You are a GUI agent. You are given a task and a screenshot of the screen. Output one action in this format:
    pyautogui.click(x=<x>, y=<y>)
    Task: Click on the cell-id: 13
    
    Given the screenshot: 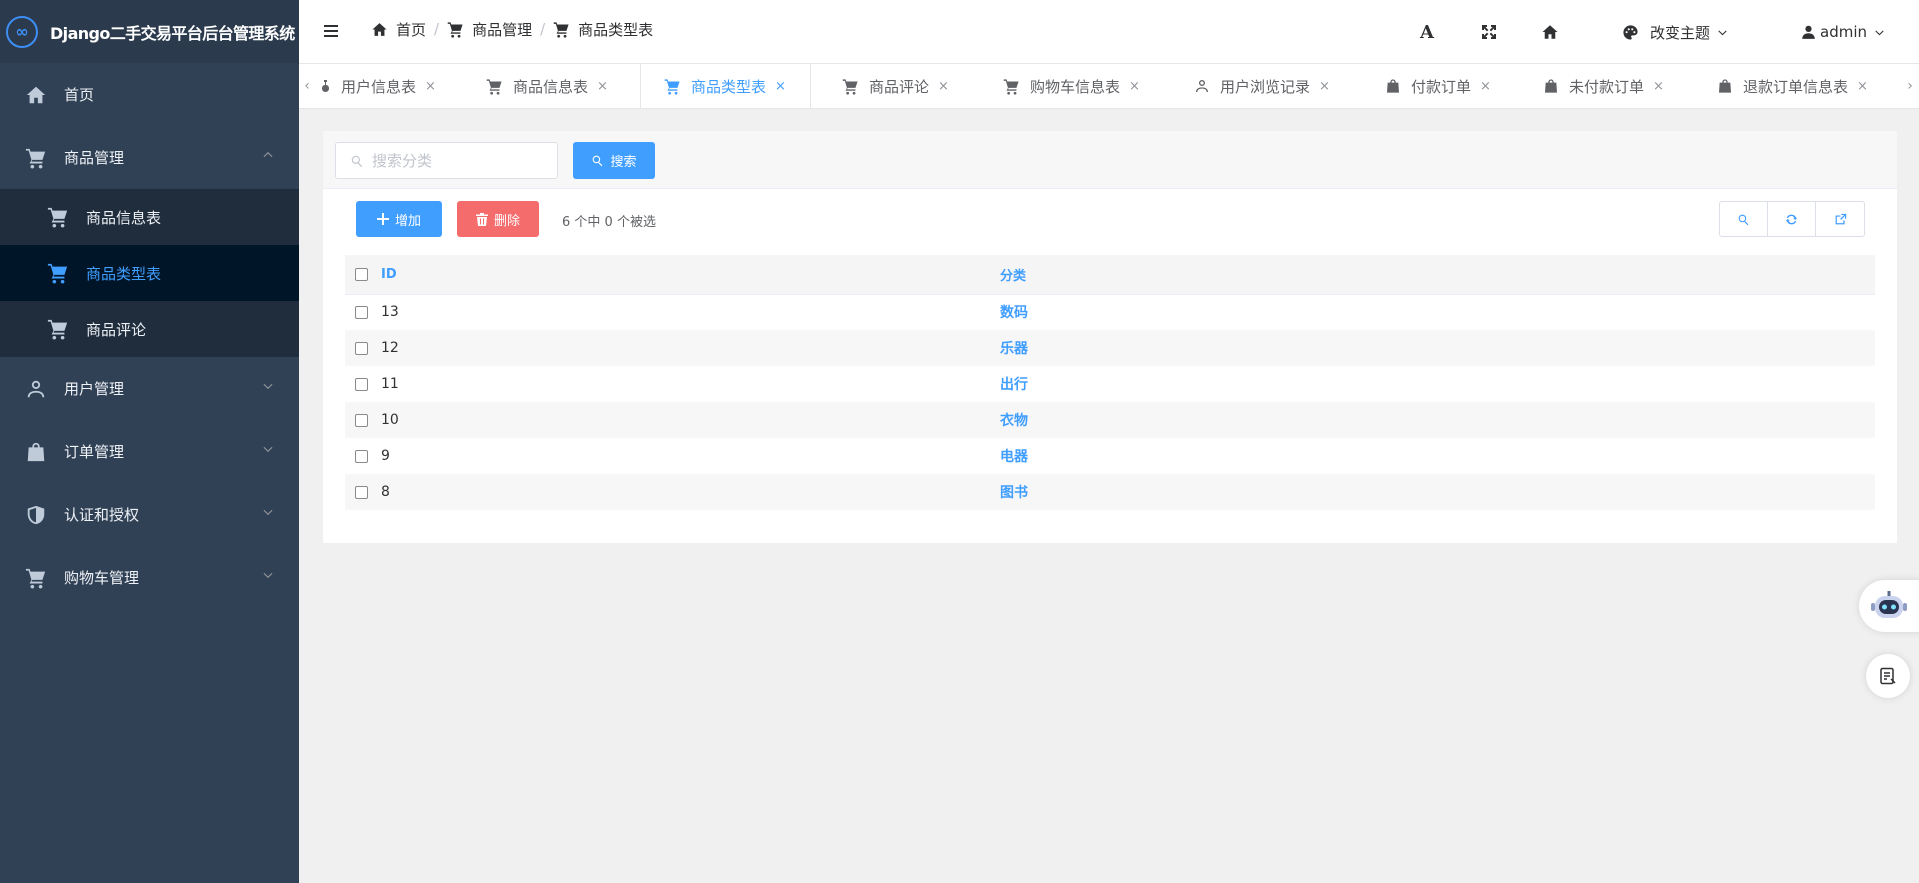 What is the action you would take?
    pyautogui.click(x=390, y=312)
    